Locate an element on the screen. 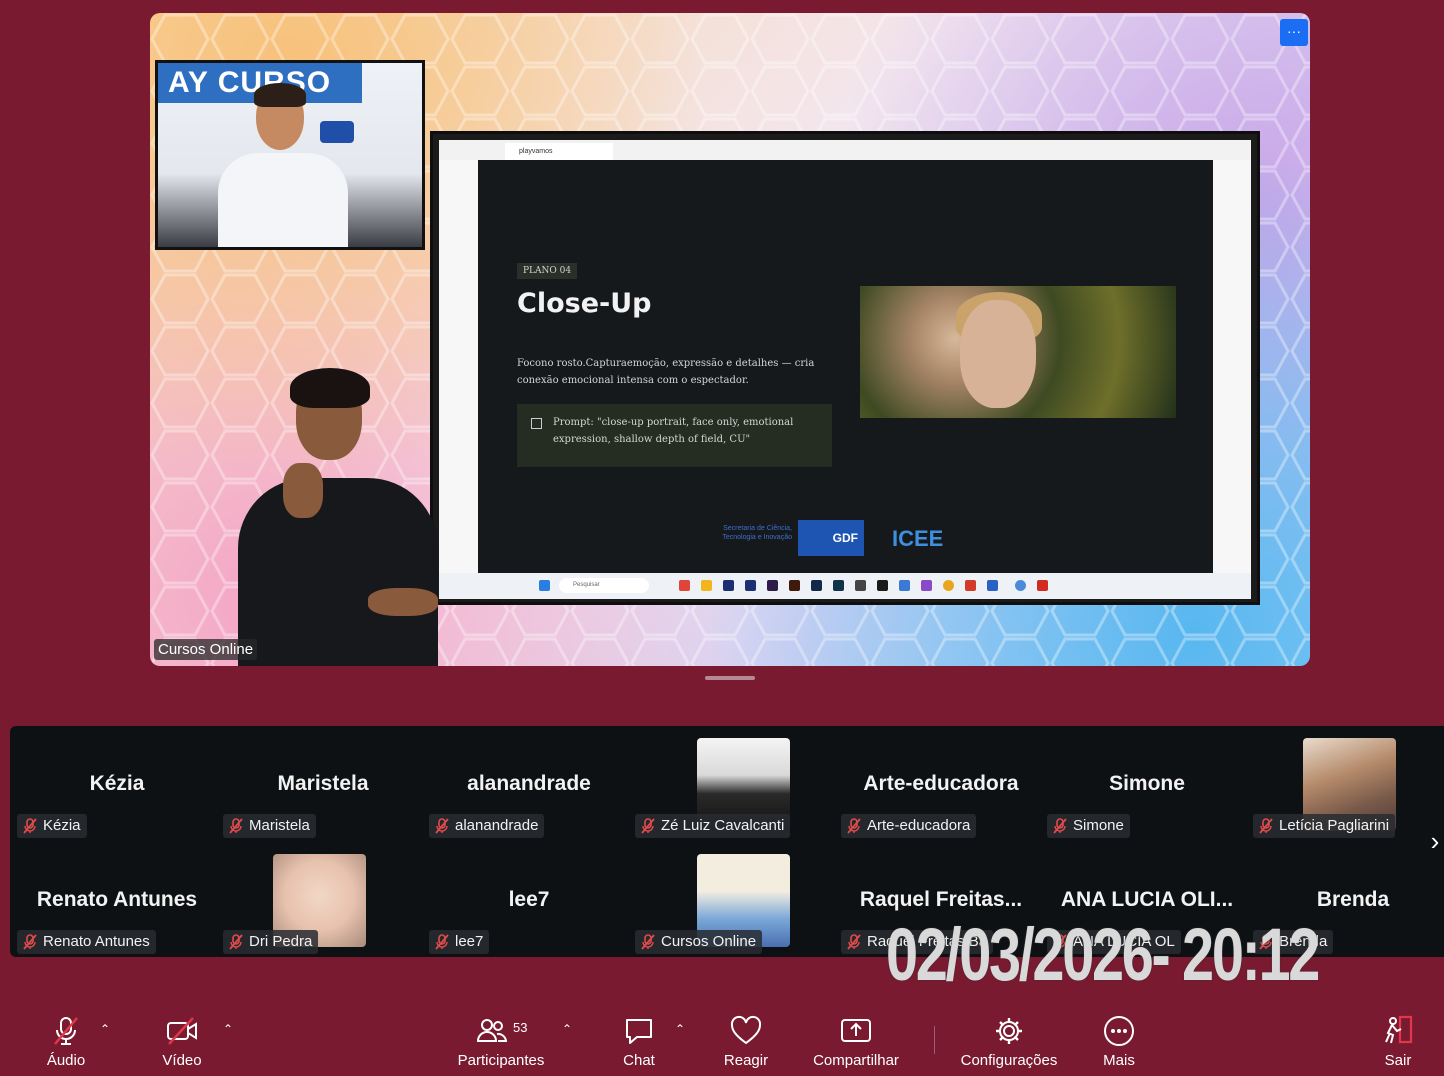 The image size is (1444, 1076). participants-options-caret-icon: ⌃ is located at coordinates (567, 1029).